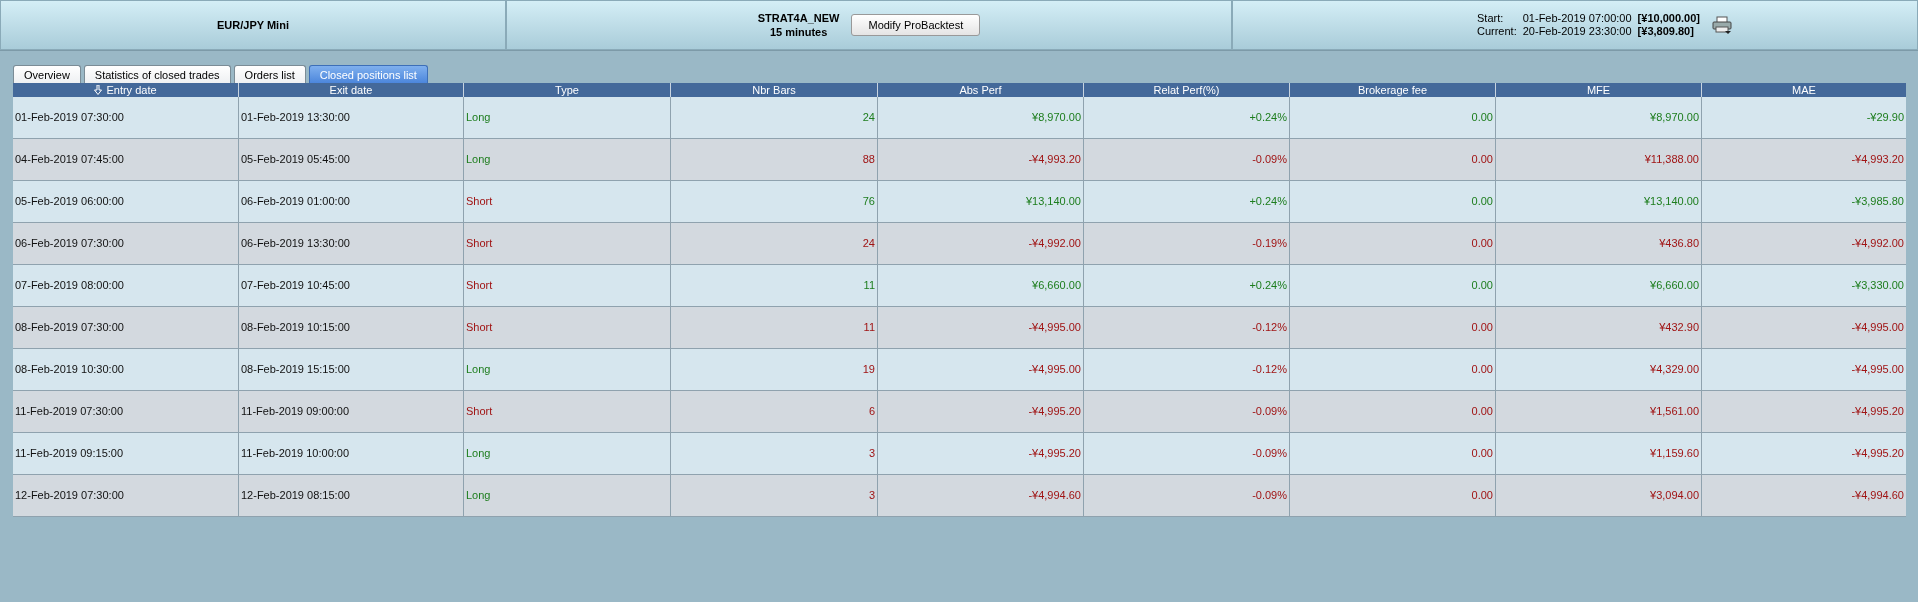  Describe the element at coordinates (125, 412) in the screenshot. I see `table-cell: 11-Feb-2019 07:30:00` at that location.